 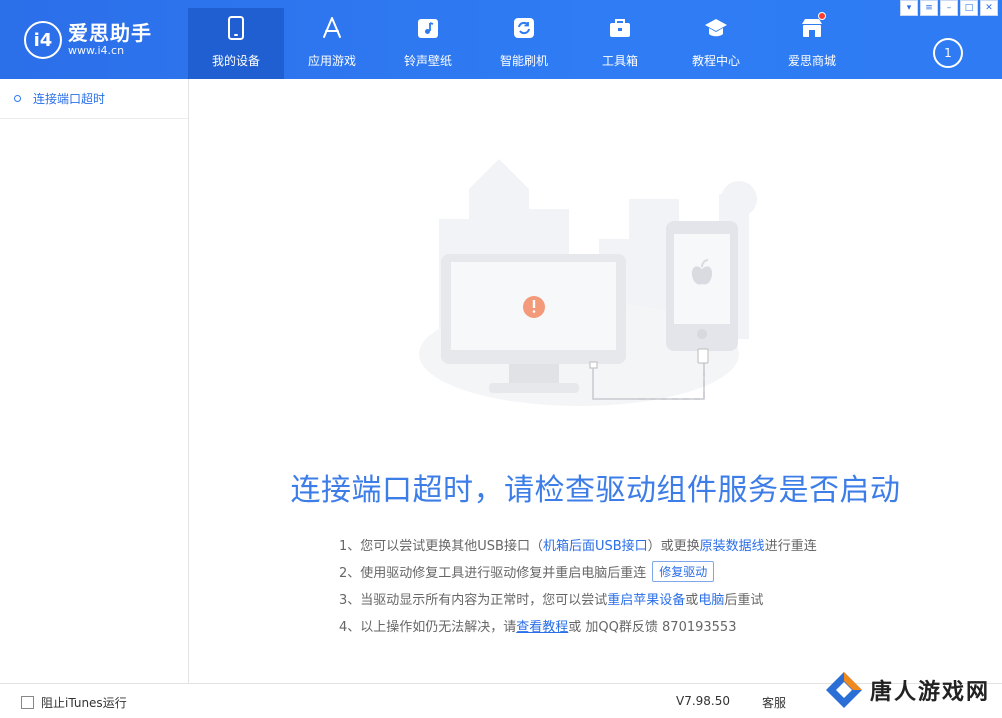 What do you see at coordinates (84, 703) in the screenshot?
I see `block-itunes-label: 阻止iTunes运行` at bounding box center [84, 703].